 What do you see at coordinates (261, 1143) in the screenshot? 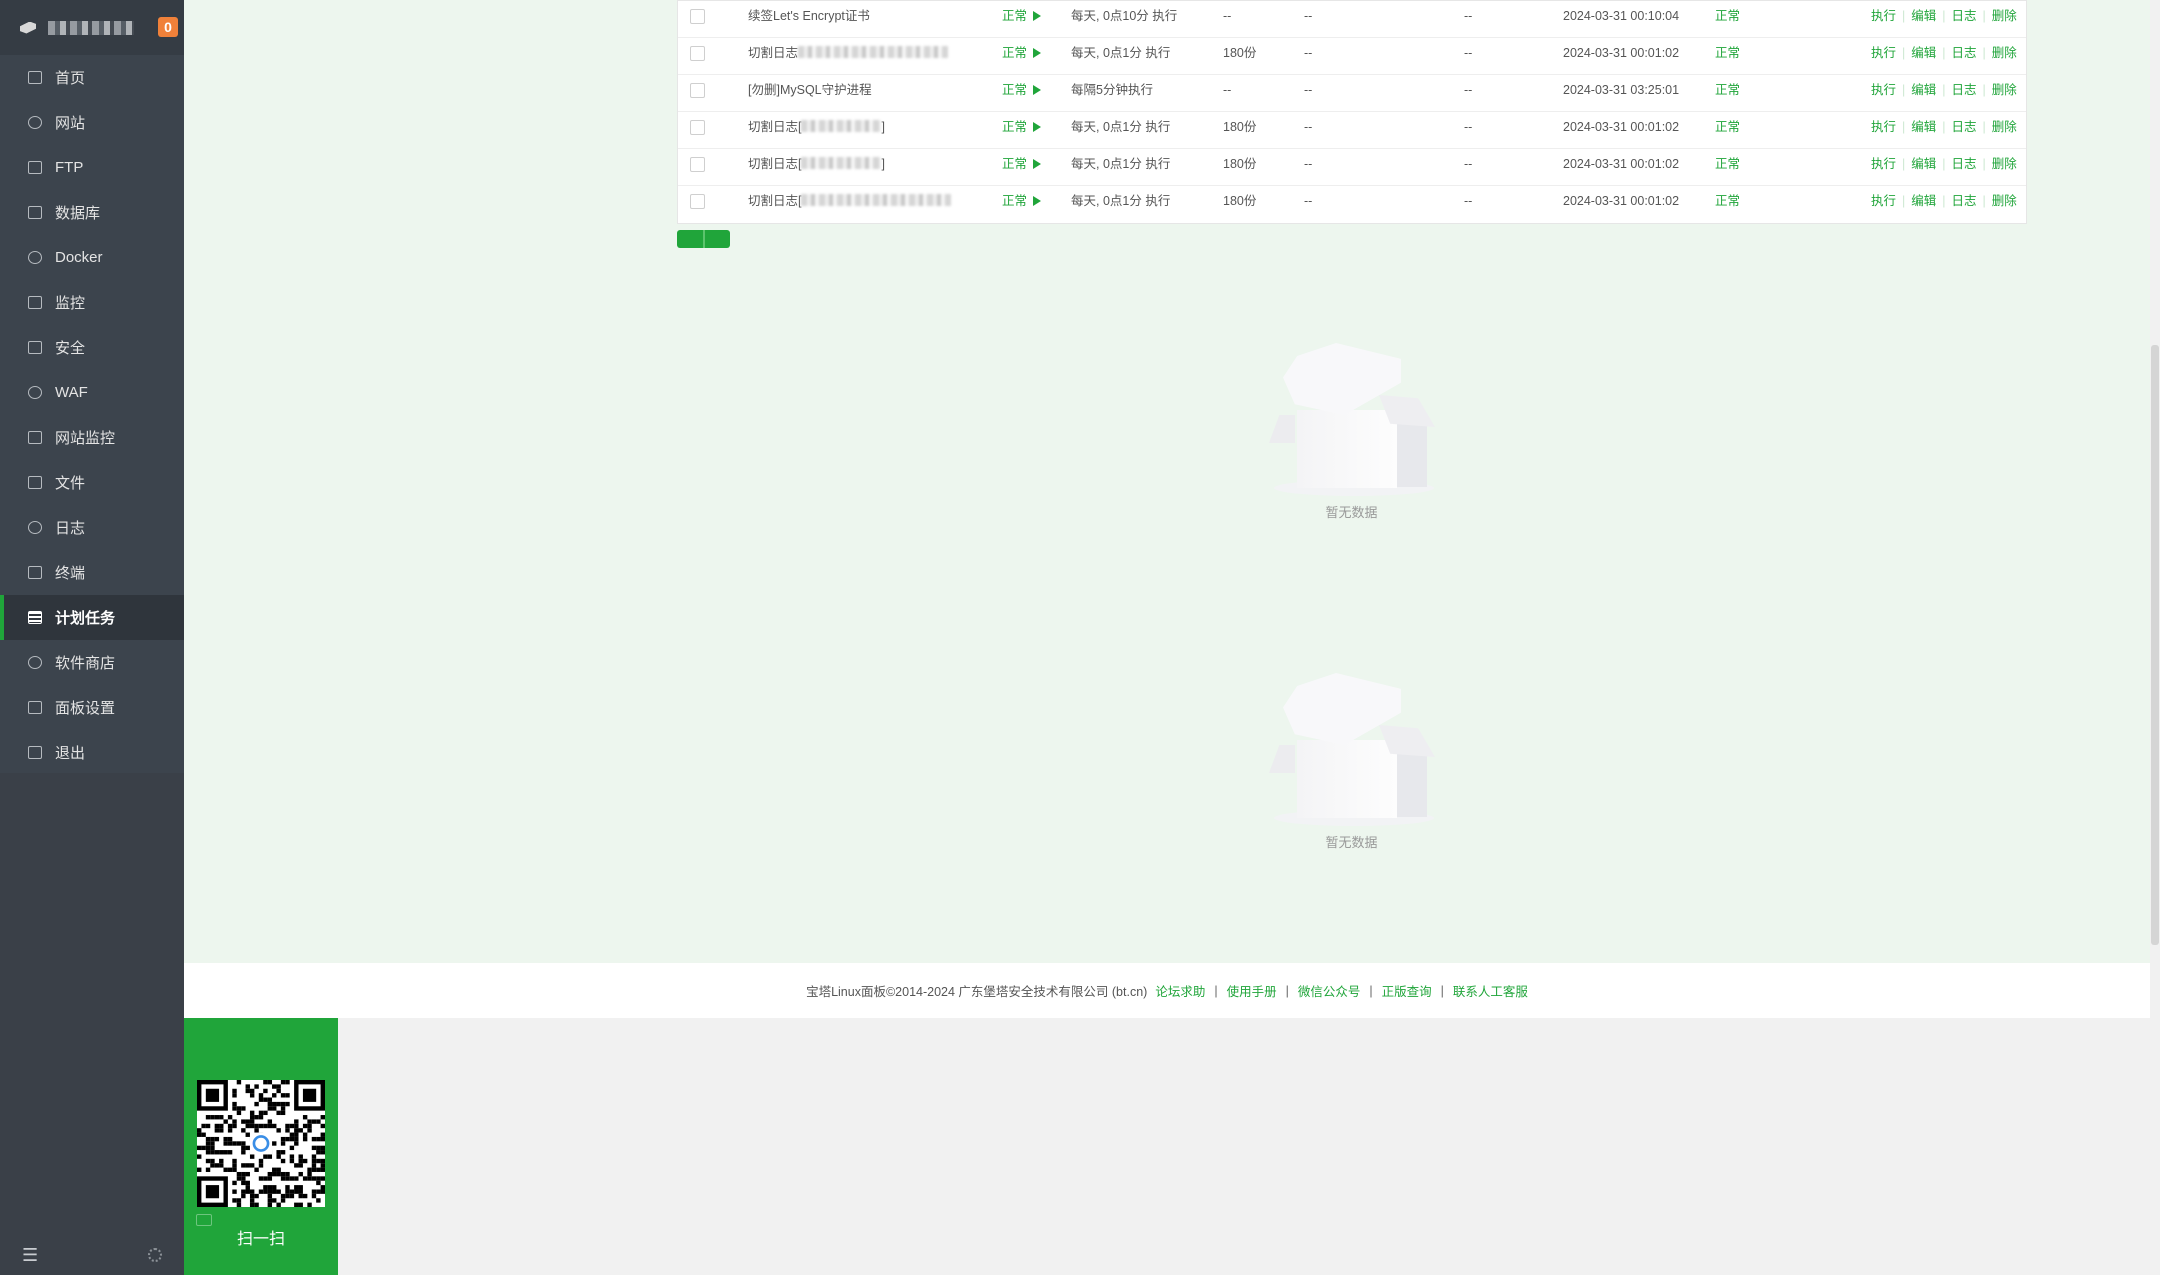
I see `qr-code` at bounding box center [261, 1143].